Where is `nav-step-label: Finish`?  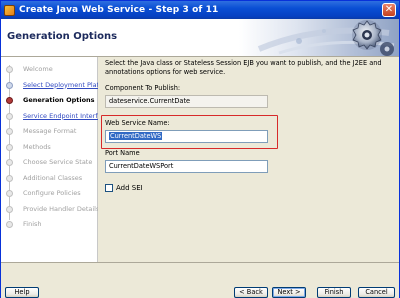
nav-step-label: Finish is located at coordinates (32, 224).